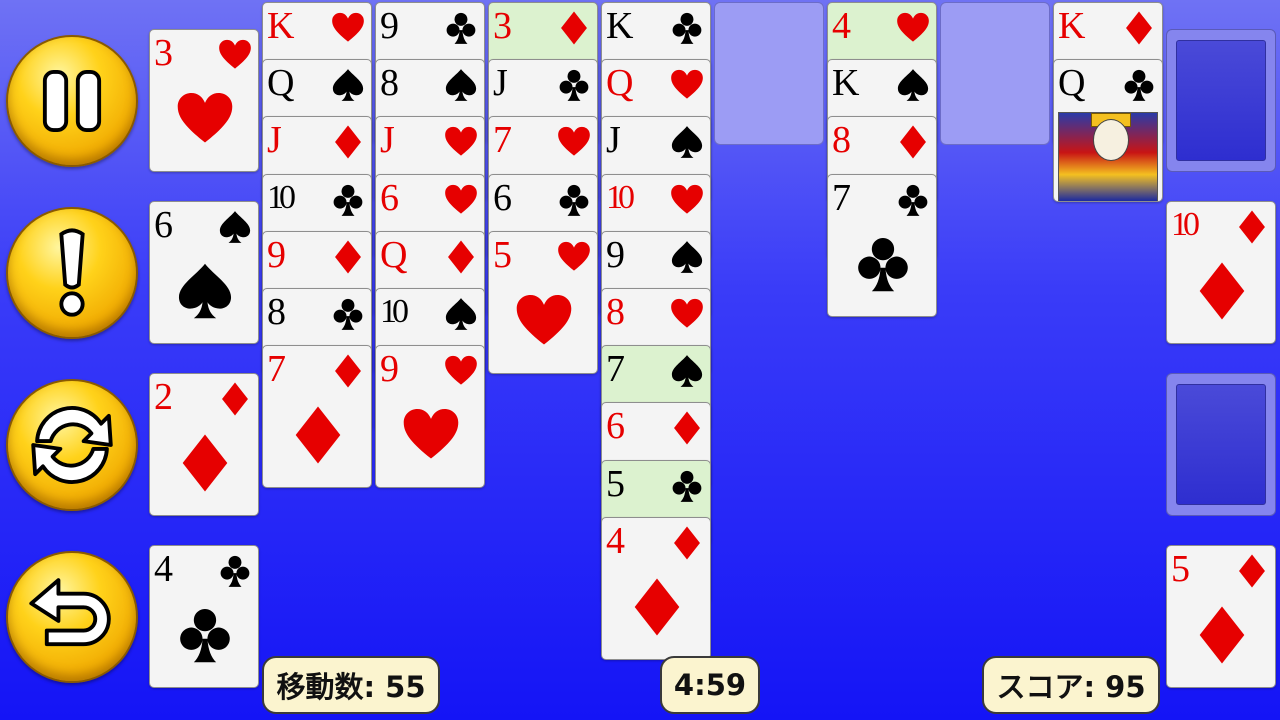 Image resolution: width=1280 pixels, height=720 pixels. What do you see at coordinates (882, 245) in the screenshot?
I see `card-7-of-clubs: 7` at bounding box center [882, 245].